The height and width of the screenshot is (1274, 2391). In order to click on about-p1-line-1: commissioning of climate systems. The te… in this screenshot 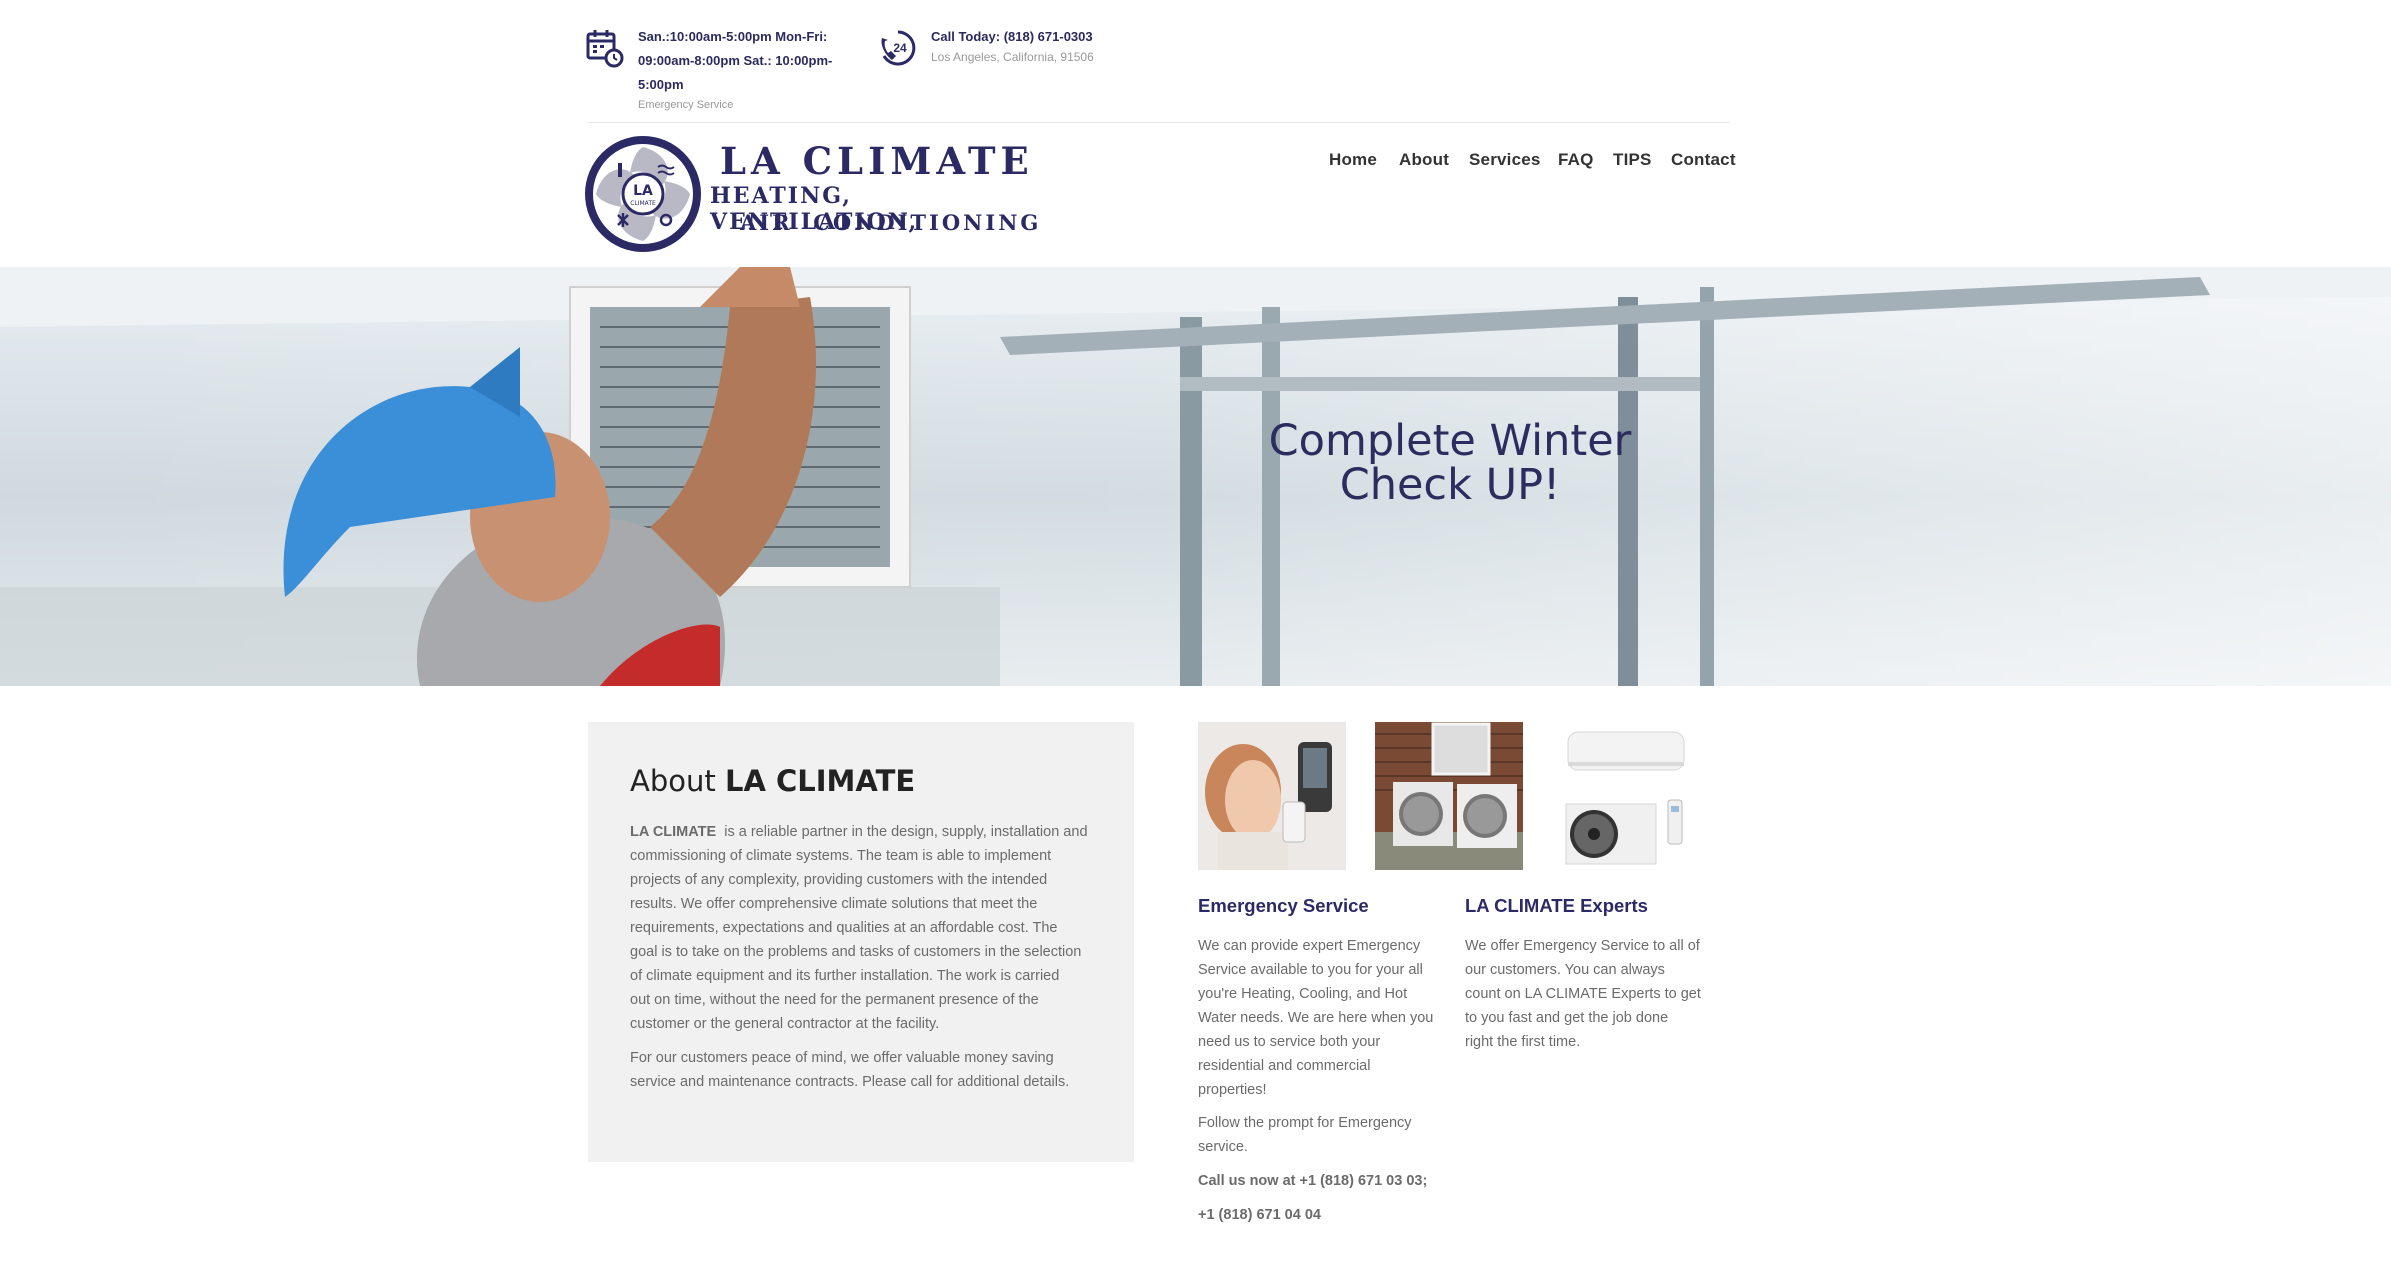, I will do `click(841, 856)`.